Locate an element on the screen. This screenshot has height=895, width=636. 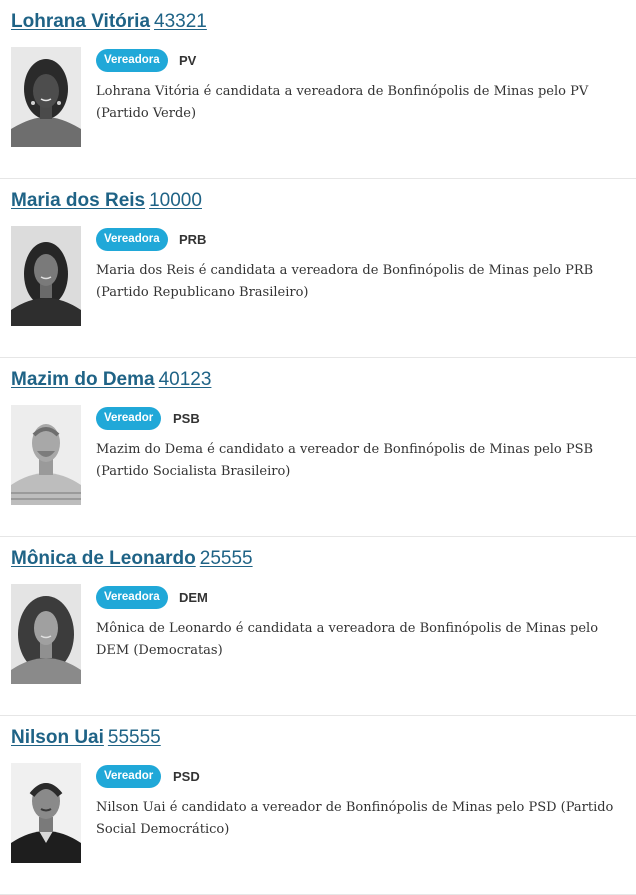
candidate-name-link: Mônica de Leonardo 25555 is located at coordinates (132, 559).